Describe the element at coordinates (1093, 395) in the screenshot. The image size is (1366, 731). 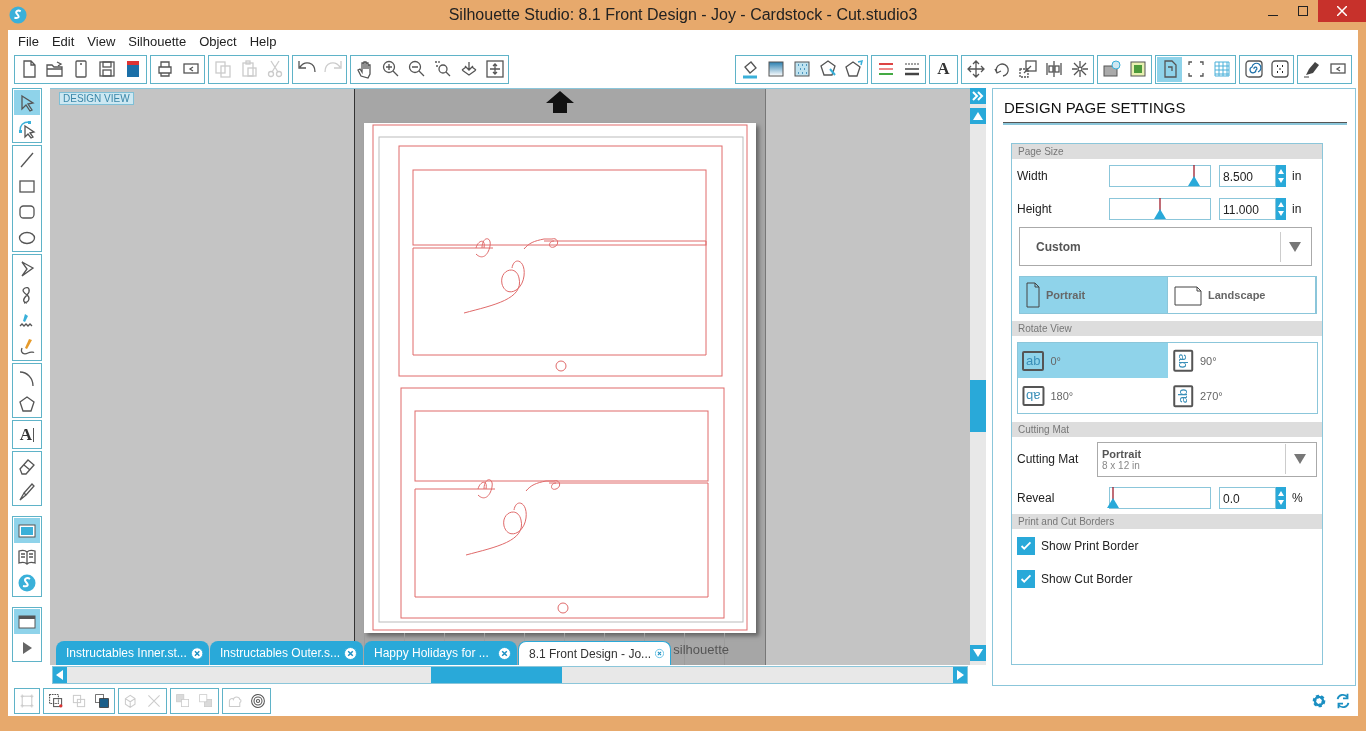
I see `rotate-view-option: ab 180°` at that location.